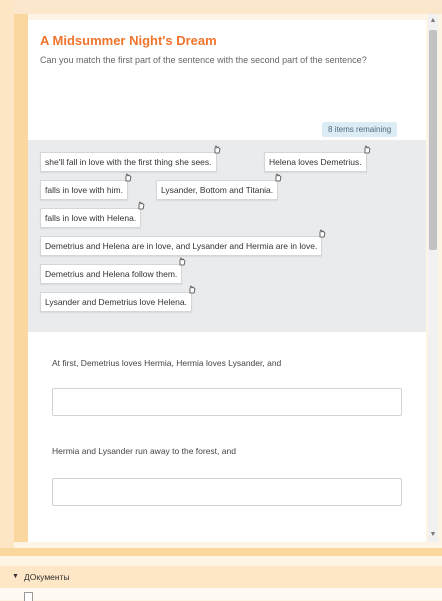 The width and height of the screenshot is (442, 601). I want to click on documents-section-body, so click(221, 594).